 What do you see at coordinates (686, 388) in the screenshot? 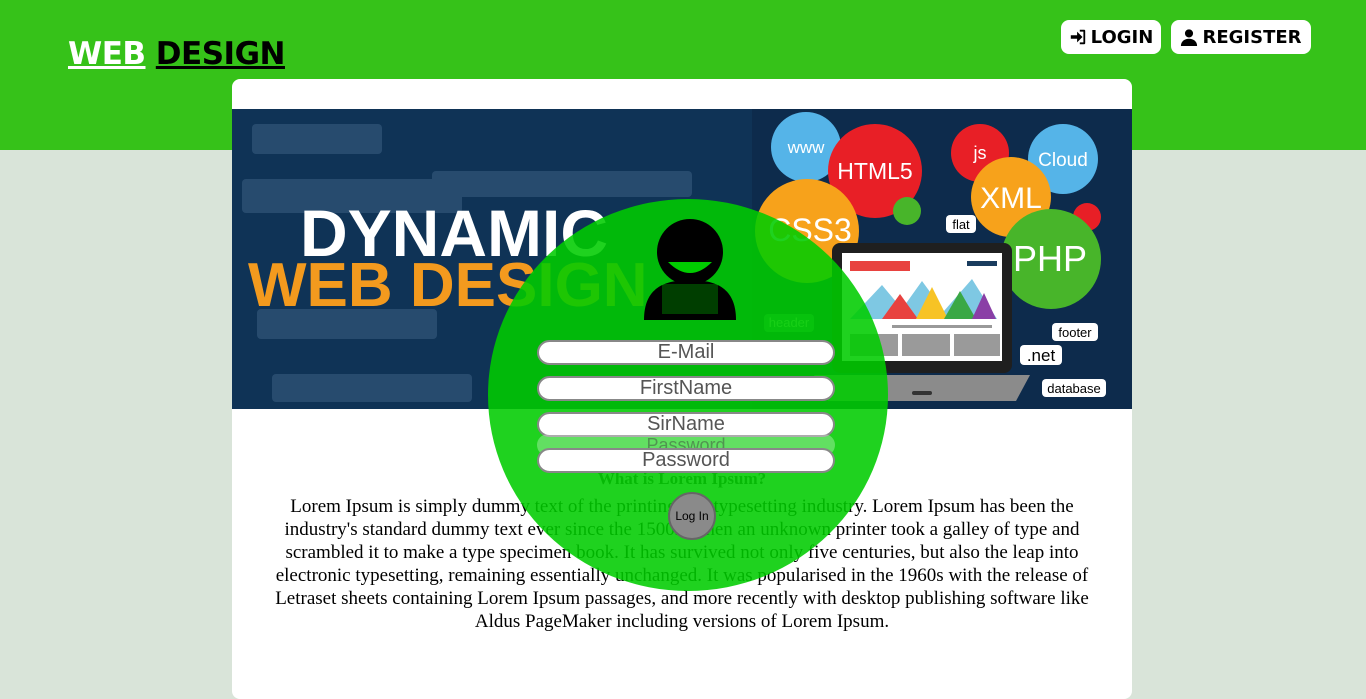
I see `firstname-field` at bounding box center [686, 388].